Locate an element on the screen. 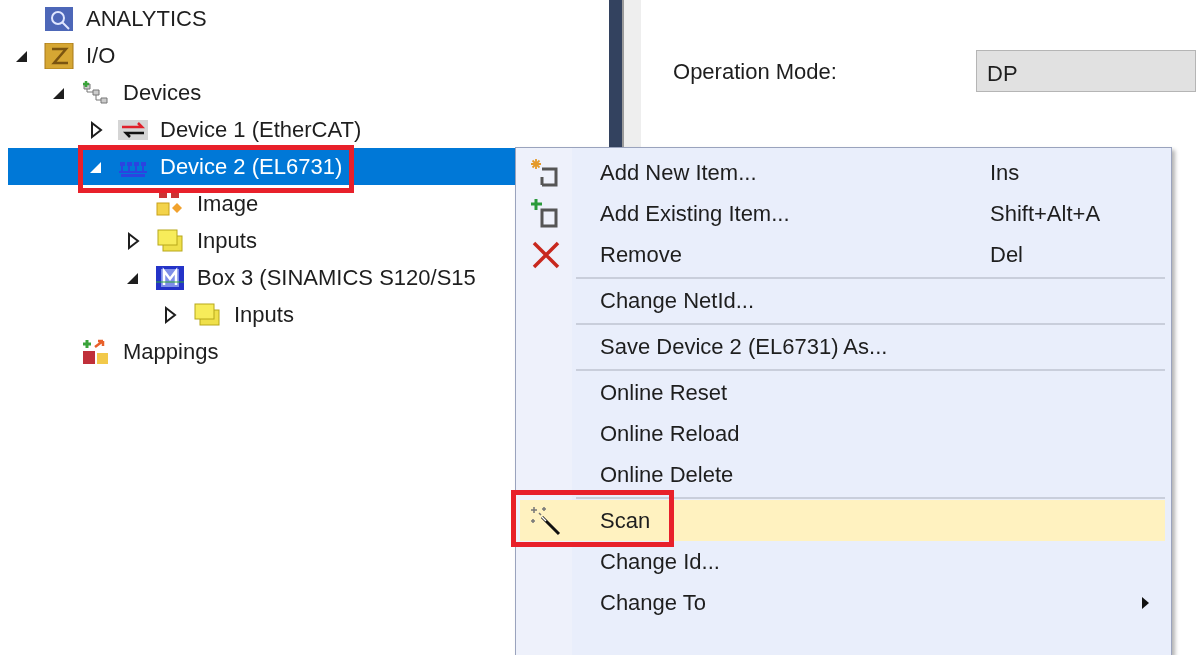  tree-item-label: Mappings is located at coordinates (171, 352).